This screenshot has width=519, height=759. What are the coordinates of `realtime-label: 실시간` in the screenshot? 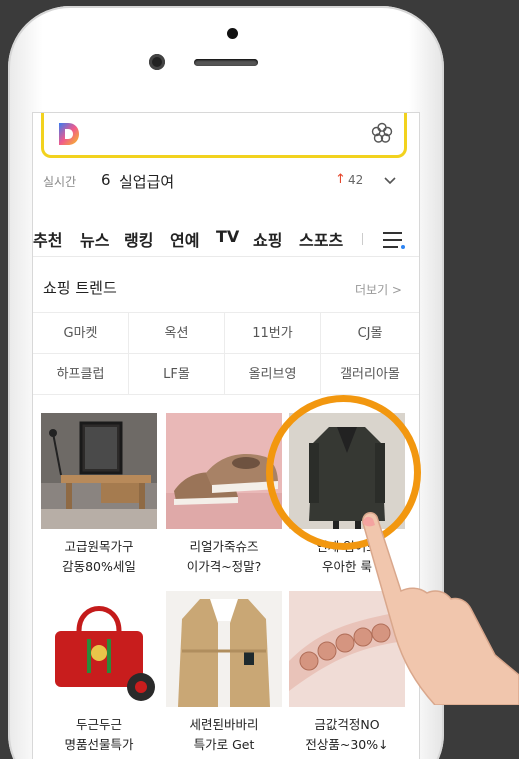 It's located at (60, 182).